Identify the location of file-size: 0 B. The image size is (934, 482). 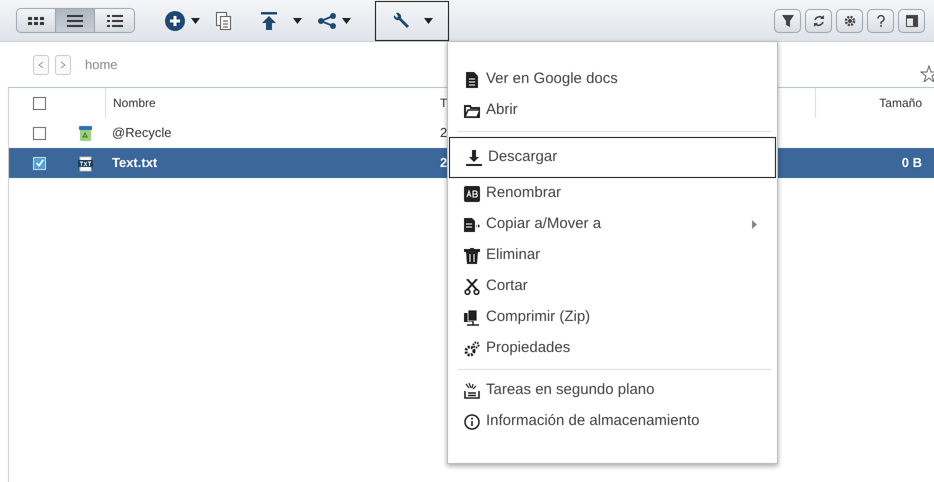
(912, 162).